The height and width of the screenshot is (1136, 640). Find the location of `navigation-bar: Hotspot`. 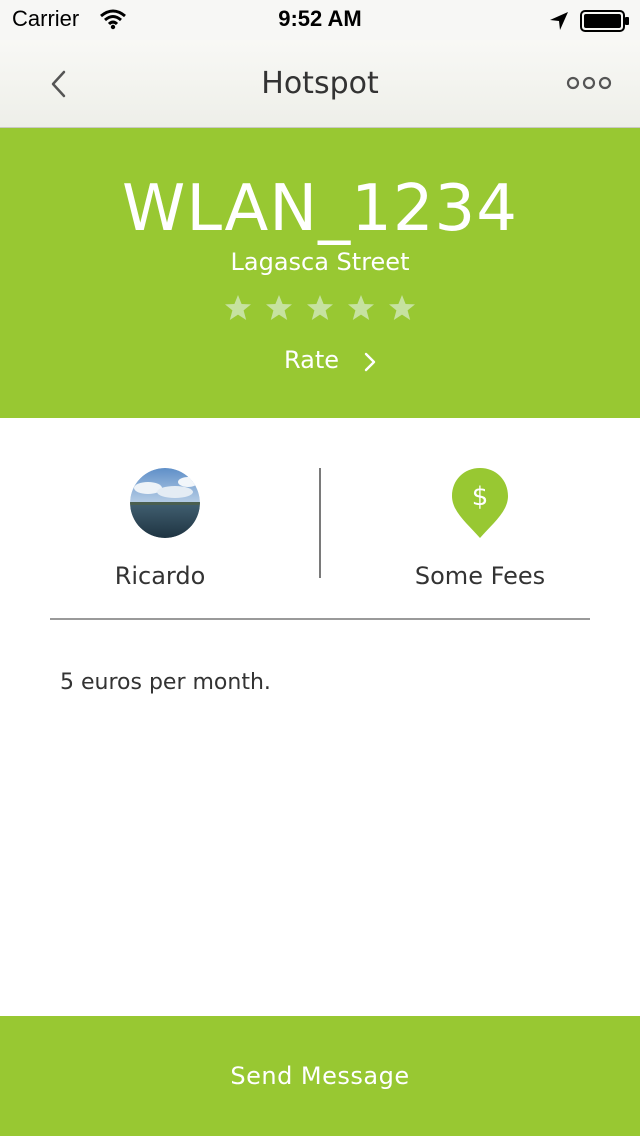

navigation-bar: Hotspot is located at coordinates (320, 84).